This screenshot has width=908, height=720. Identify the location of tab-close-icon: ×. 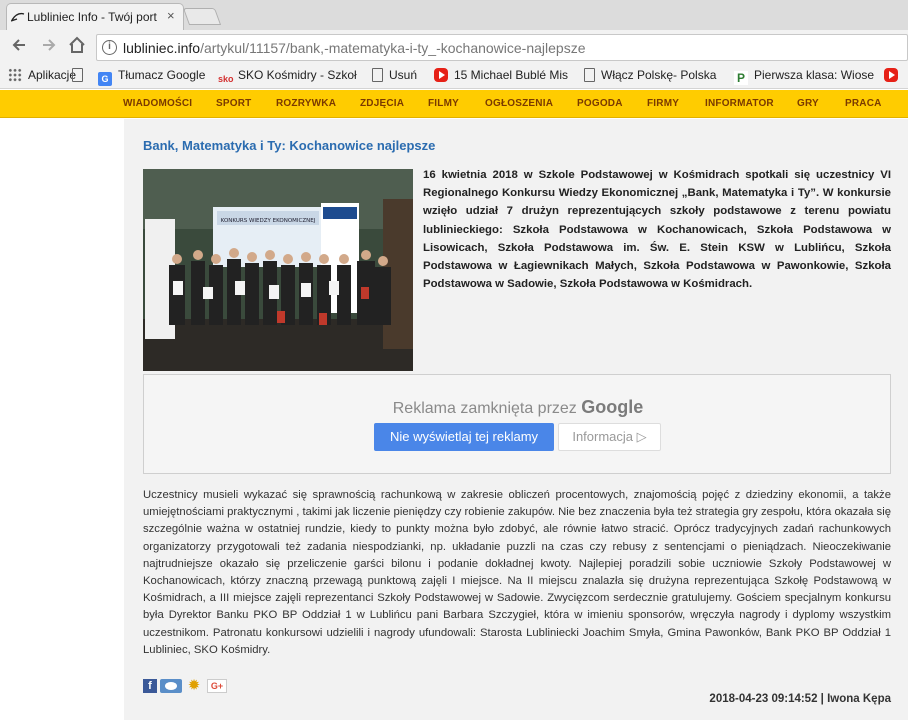
(171, 15).